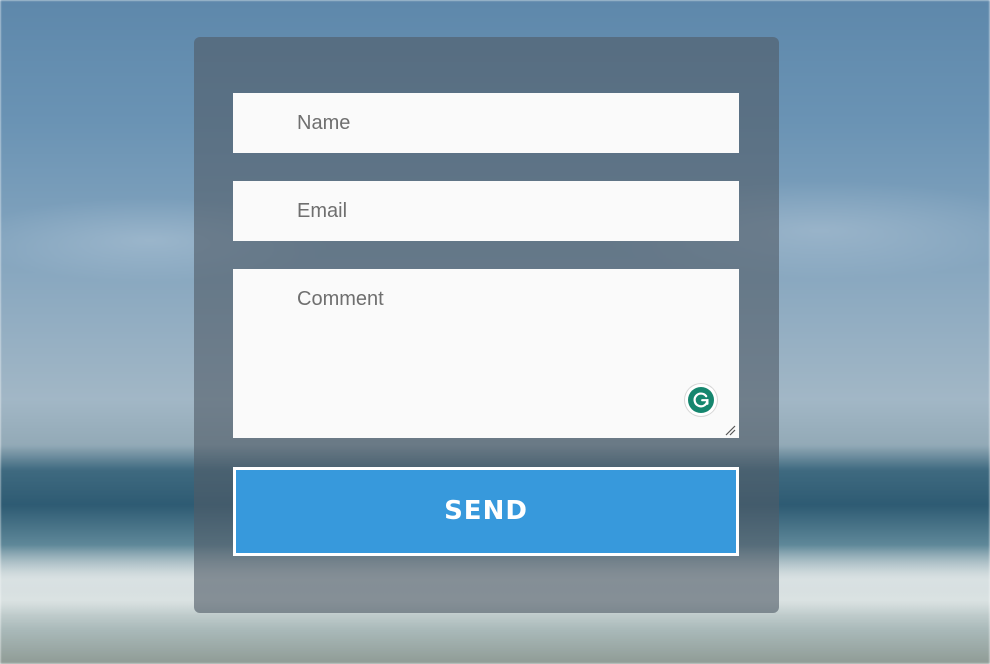 This screenshot has width=990, height=664. Describe the element at coordinates (340, 299) in the screenshot. I see `comment-placeholder: Comment` at that location.